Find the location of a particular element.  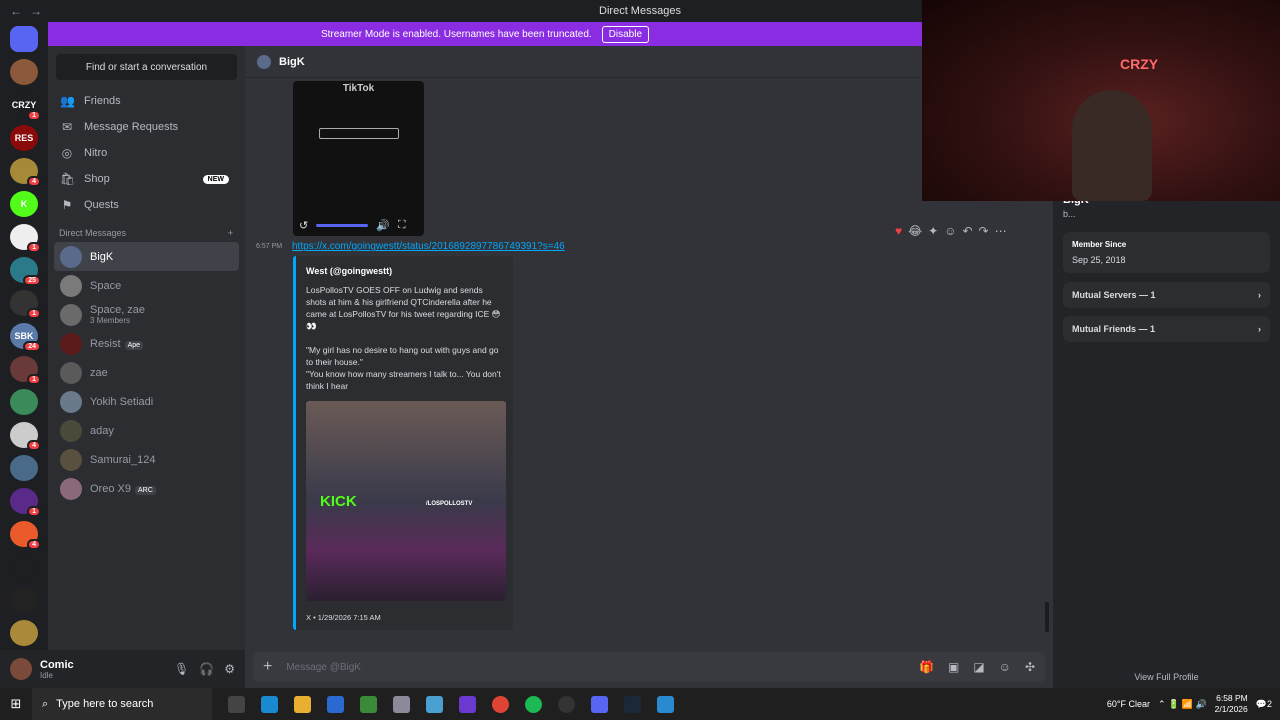

steam-icon is located at coordinates (632, 704).